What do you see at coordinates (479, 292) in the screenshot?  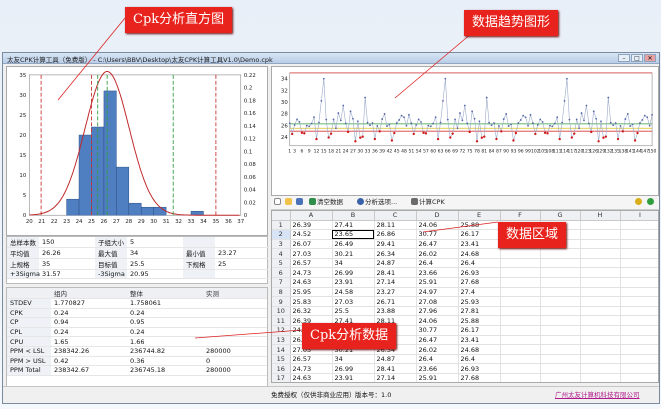 I see `grid-cell: 27.4` at bounding box center [479, 292].